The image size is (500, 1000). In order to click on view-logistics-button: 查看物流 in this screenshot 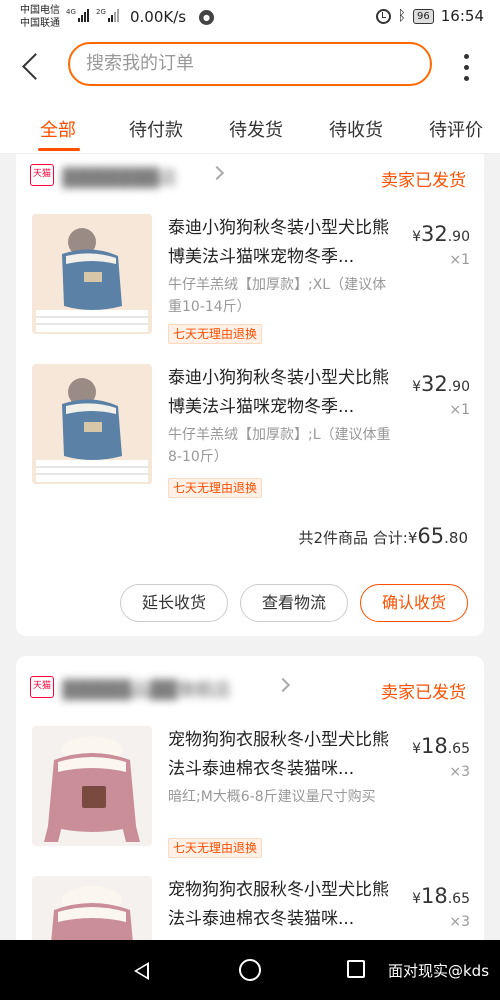, I will do `click(294, 603)`.